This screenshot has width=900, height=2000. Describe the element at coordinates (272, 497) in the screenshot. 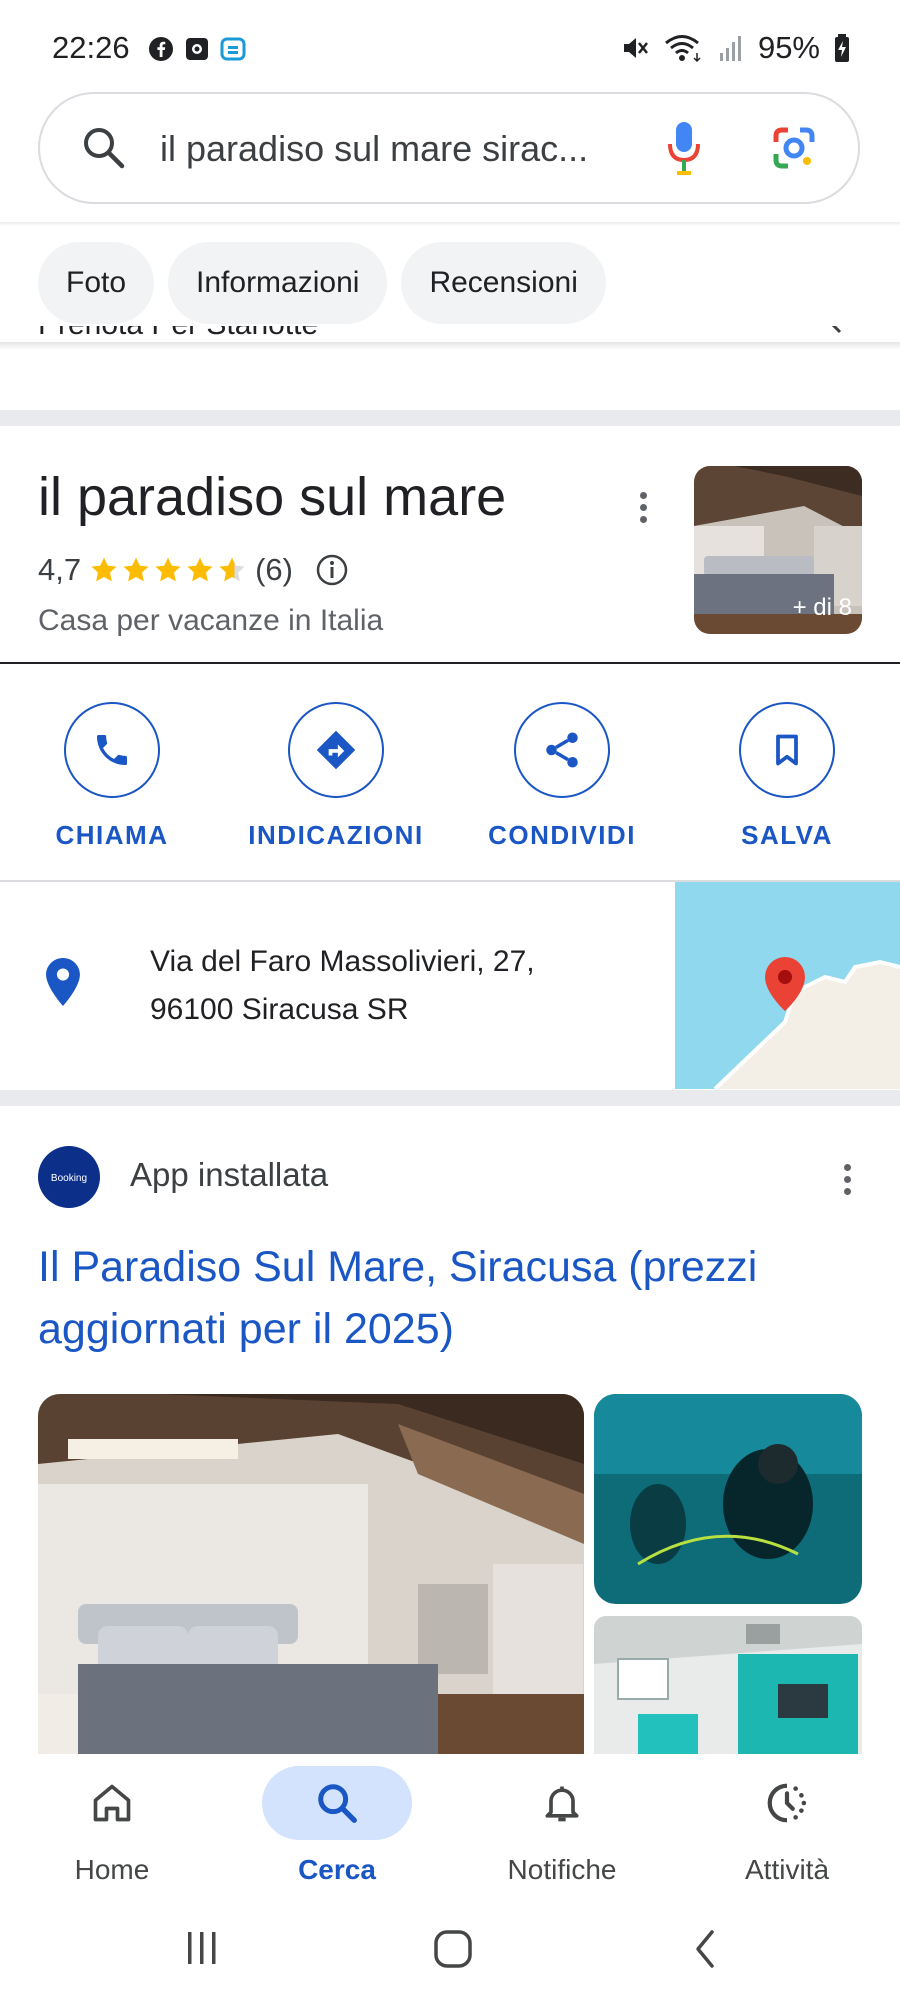

I see `place-title: il paradiso sul mare` at that location.